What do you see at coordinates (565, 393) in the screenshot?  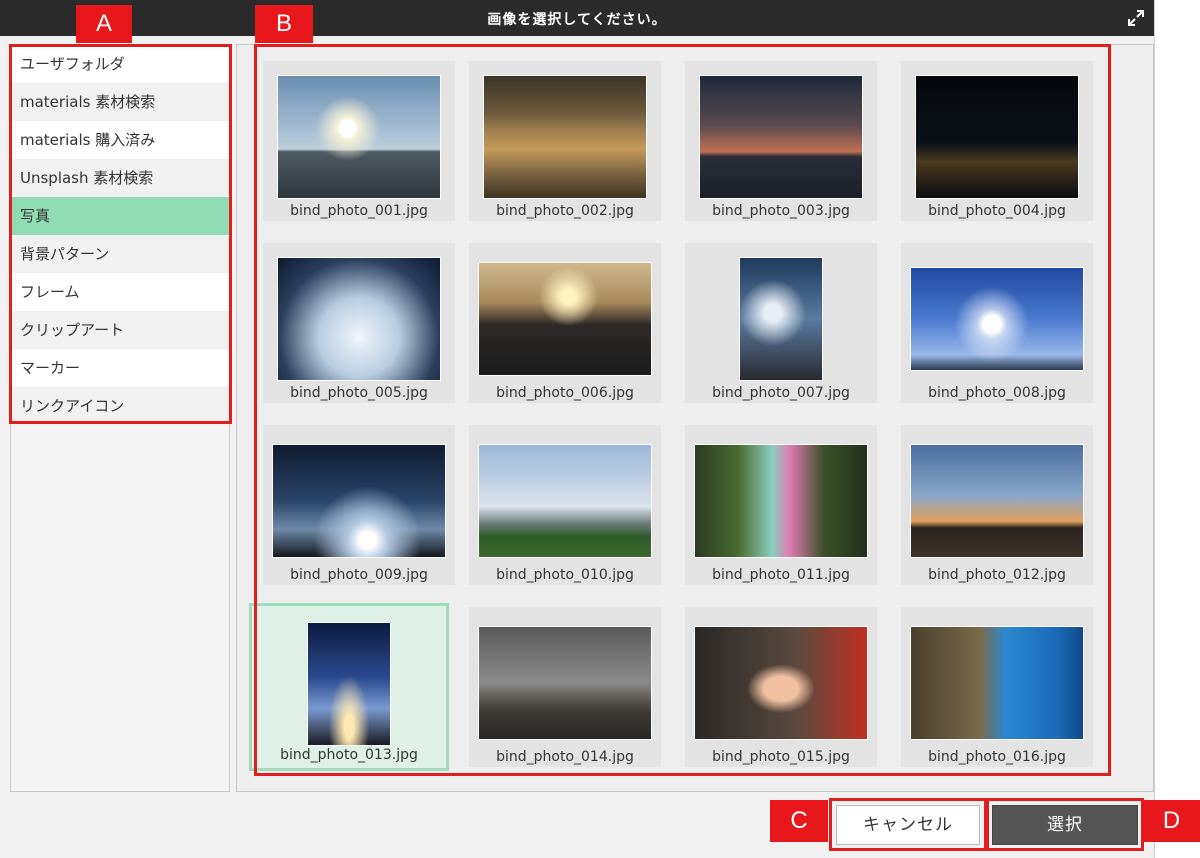 I see `image-filename: bind_photo_006.jpg` at bounding box center [565, 393].